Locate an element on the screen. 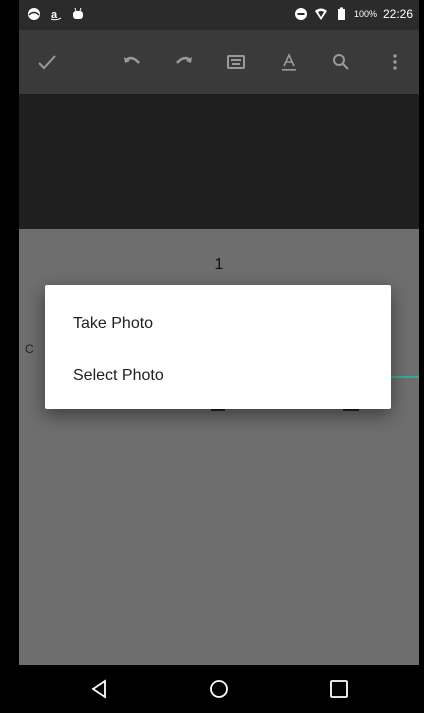 The image size is (424, 713). editor-toolbar is located at coordinates (219, 62).